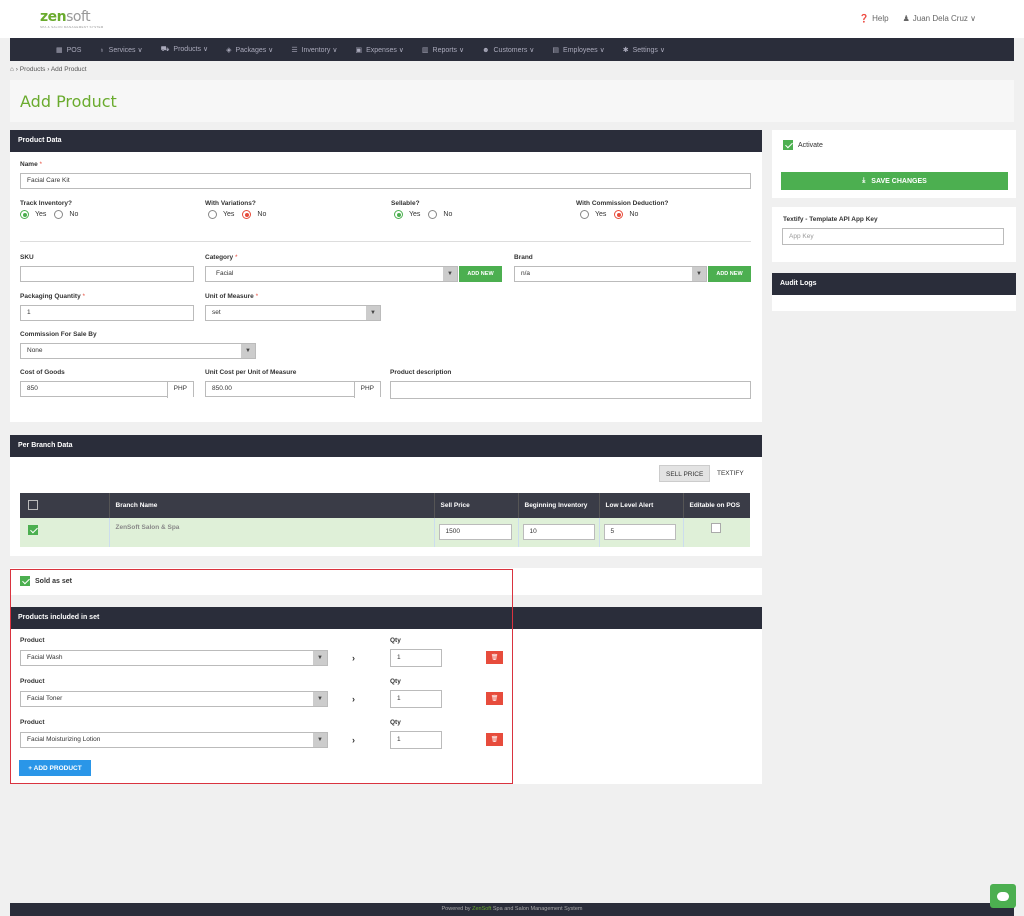 This screenshot has width=1024, height=916. I want to click on brand-select: n/a ▼, so click(610, 274).